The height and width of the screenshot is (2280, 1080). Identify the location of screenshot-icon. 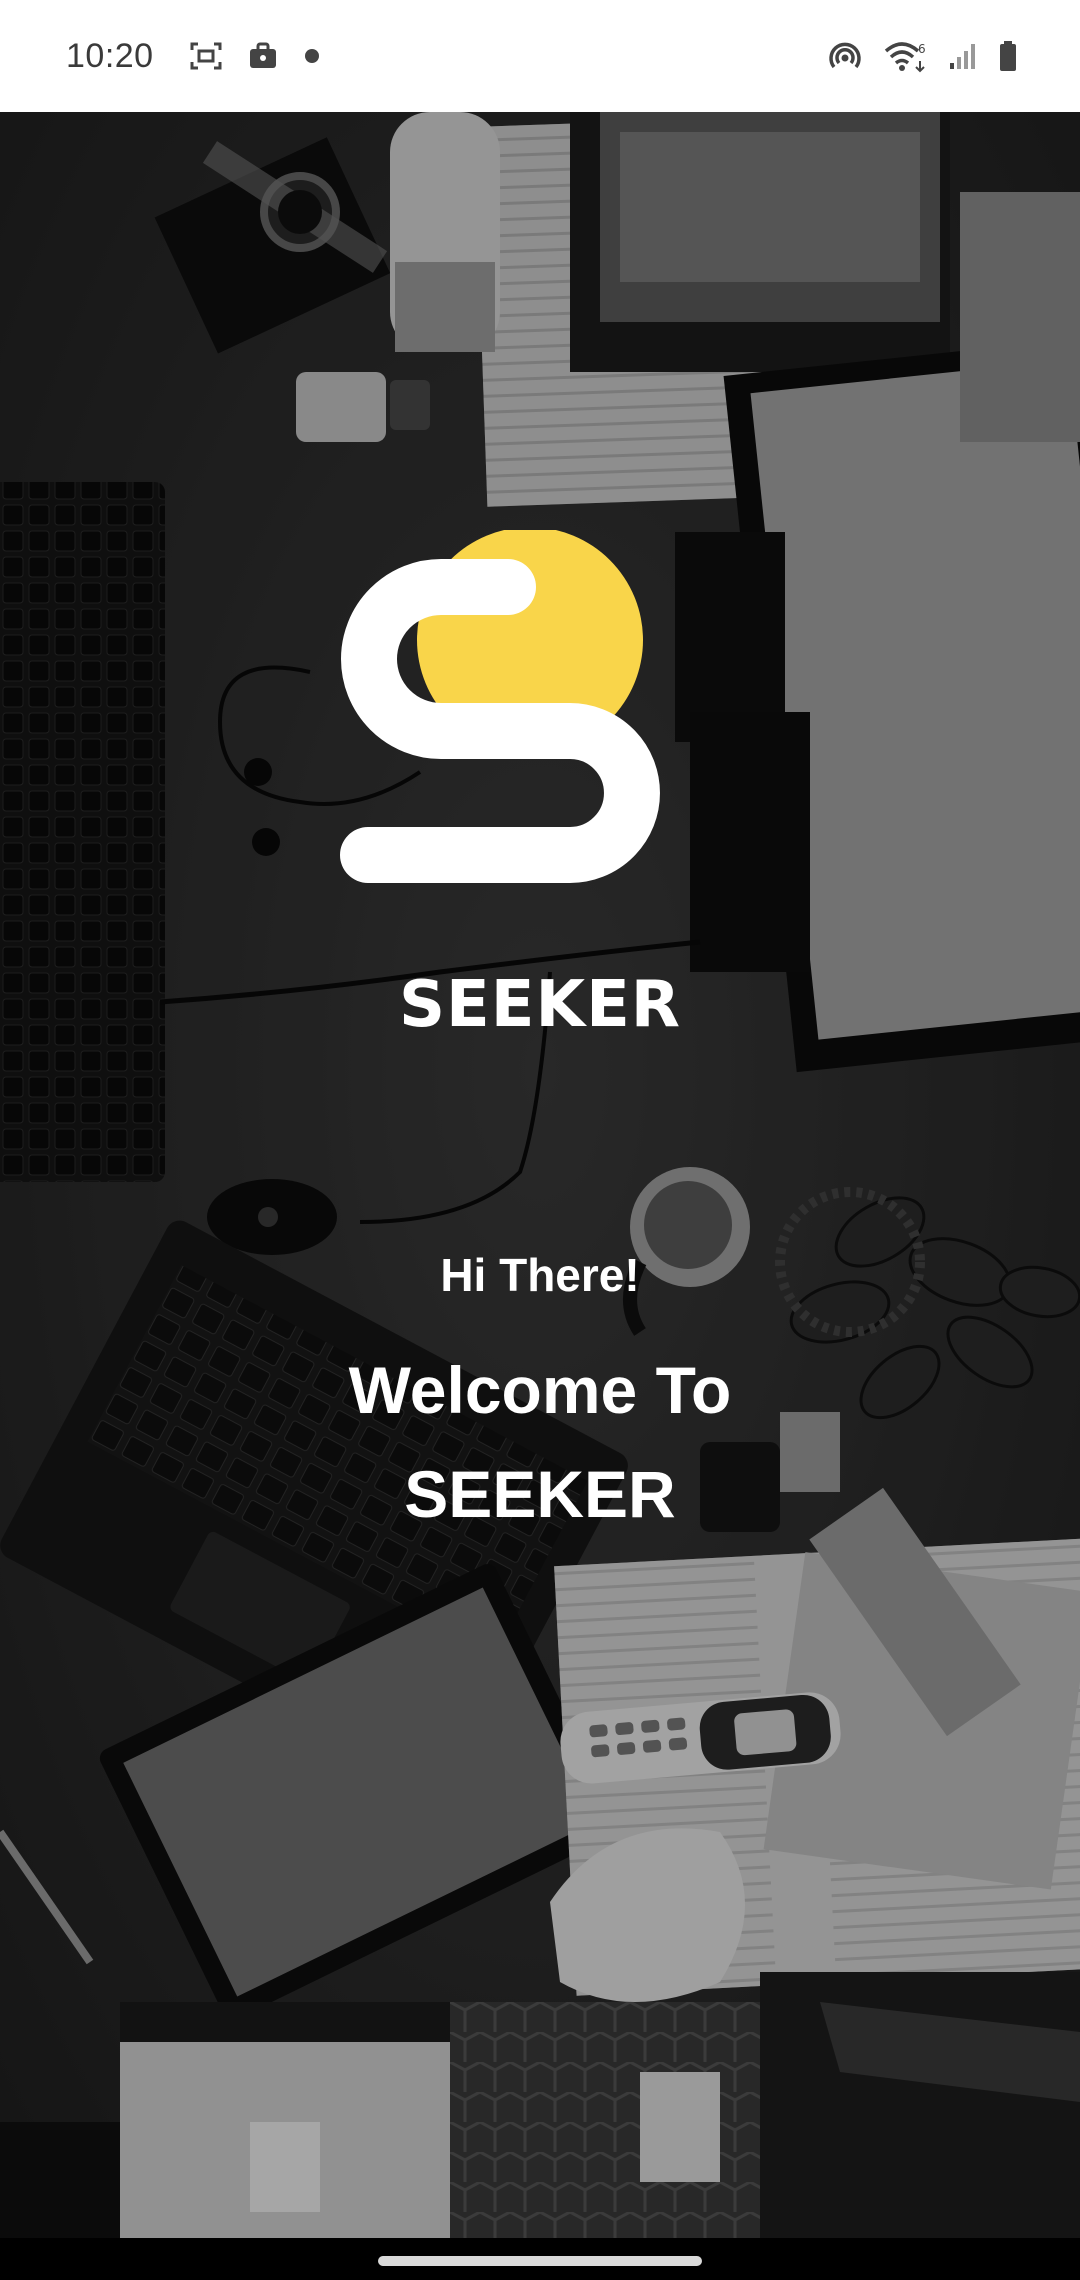
(206, 56).